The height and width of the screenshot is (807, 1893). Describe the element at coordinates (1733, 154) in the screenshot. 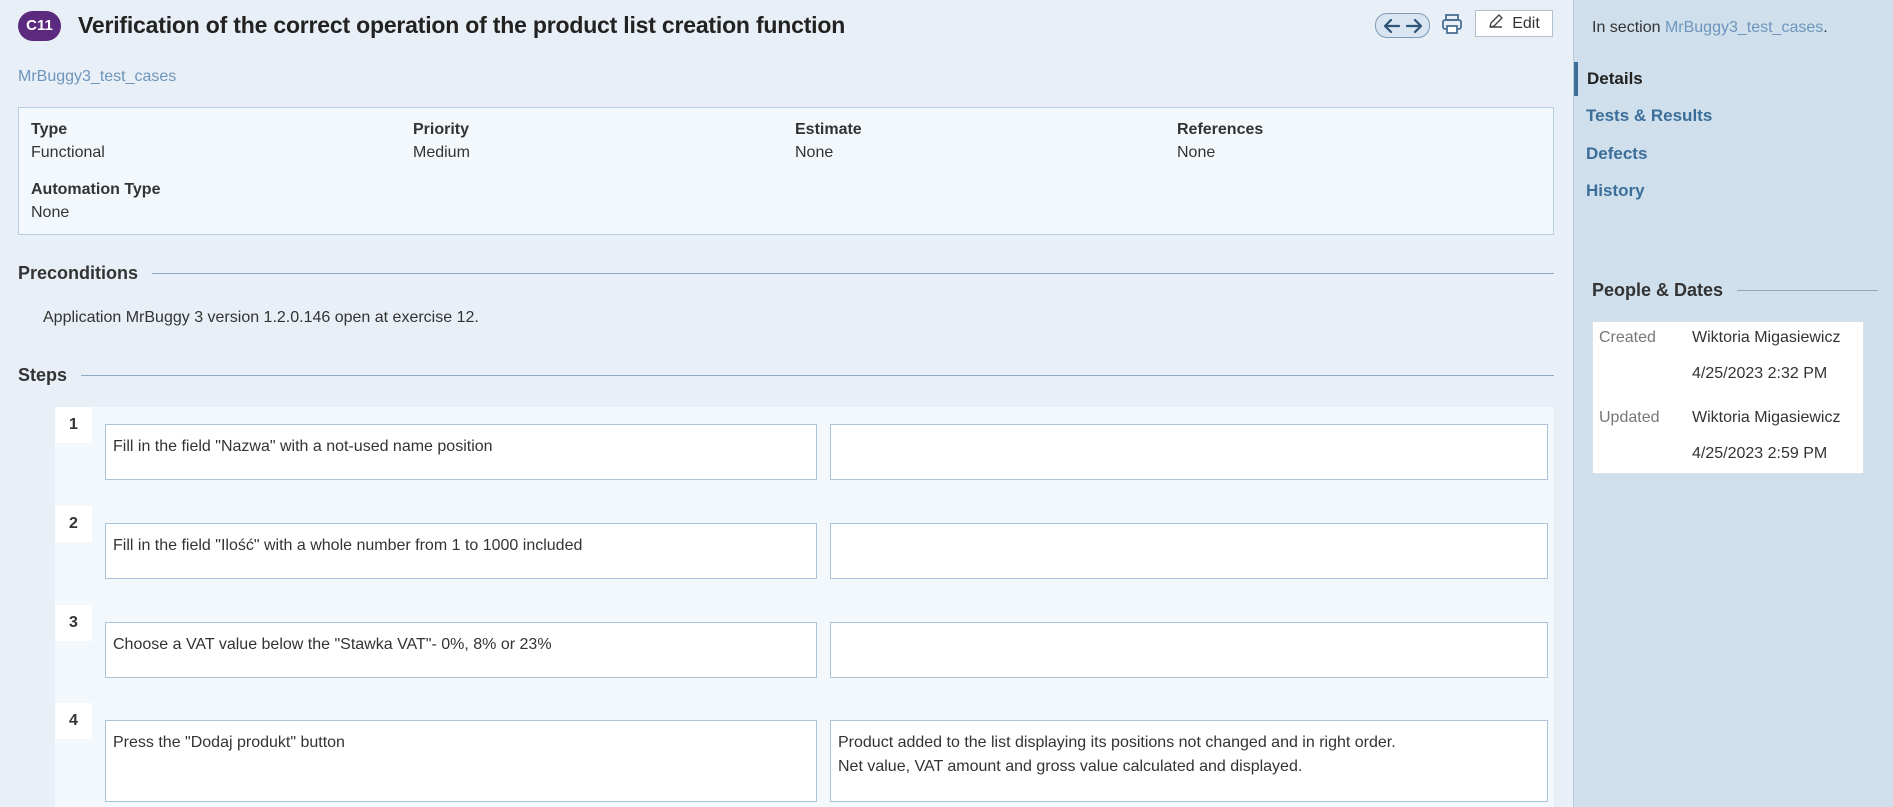

I see `sidebar-item-defects: Defects` at that location.